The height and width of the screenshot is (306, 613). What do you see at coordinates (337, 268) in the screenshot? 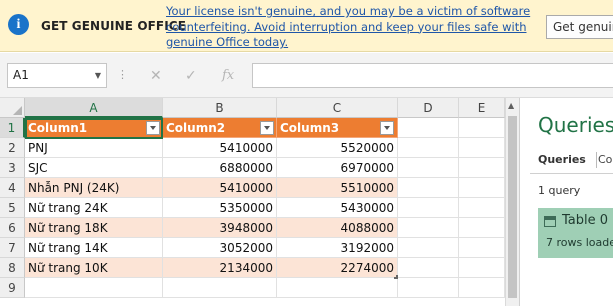
I see `table-cell: 2274000` at bounding box center [337, 268].